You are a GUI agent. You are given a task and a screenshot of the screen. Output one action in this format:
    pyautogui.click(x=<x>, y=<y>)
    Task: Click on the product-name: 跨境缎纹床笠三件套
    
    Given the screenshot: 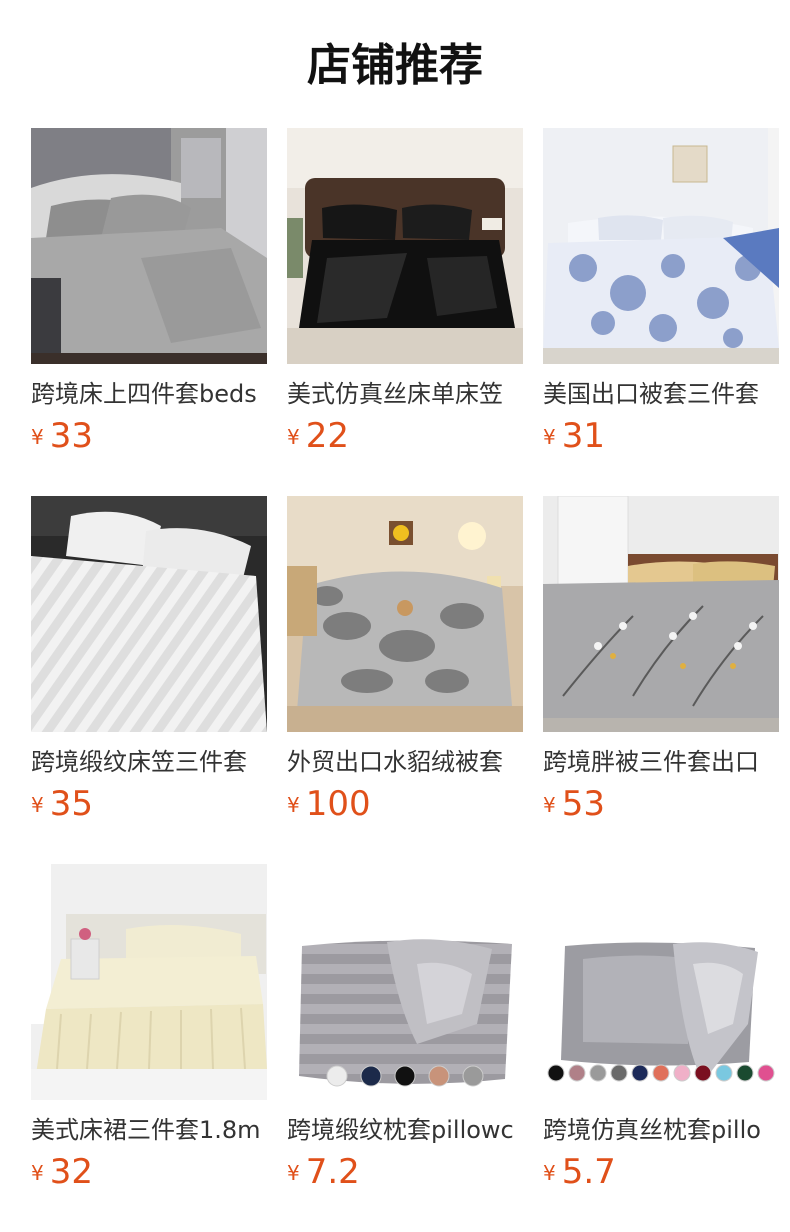 What is the action you would take?
    pyautogui.click(x=149, y=762)
    